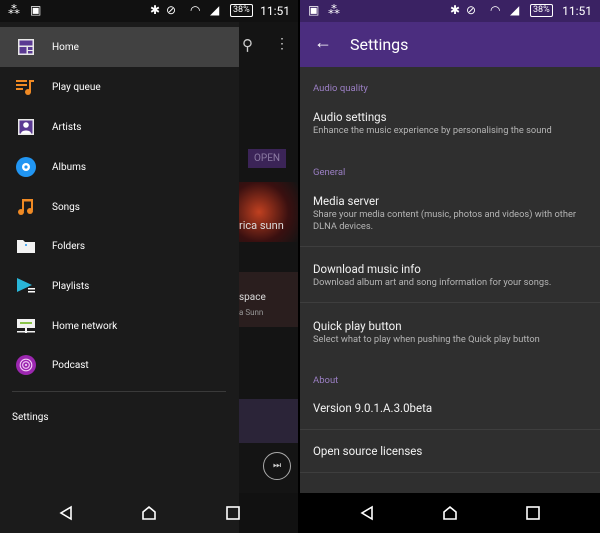 This screenshot has width=600, height=533. Describe the element at coordinates (149, 11) in the screenshot. I see `status-bar: ⁂ ▣ ✱ ⊘ ◠ ◢ 38% 11:51` at that location.